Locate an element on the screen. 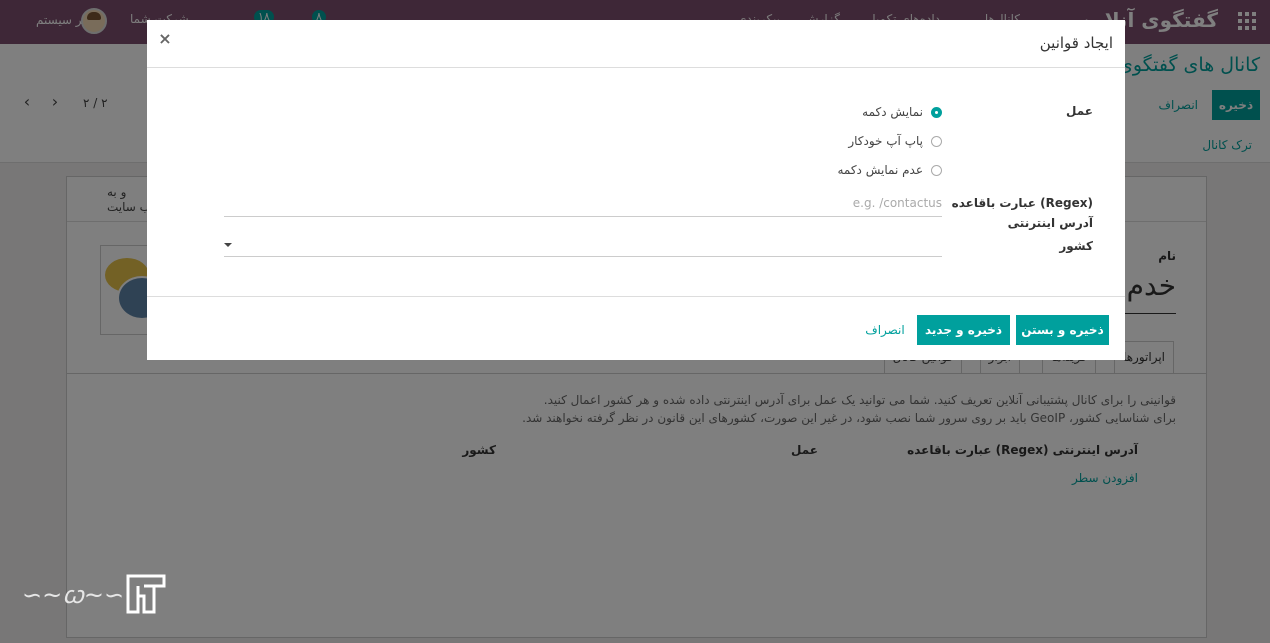  action-option-label: پاپ آپ خودکار is located at coordinates (885, 141).